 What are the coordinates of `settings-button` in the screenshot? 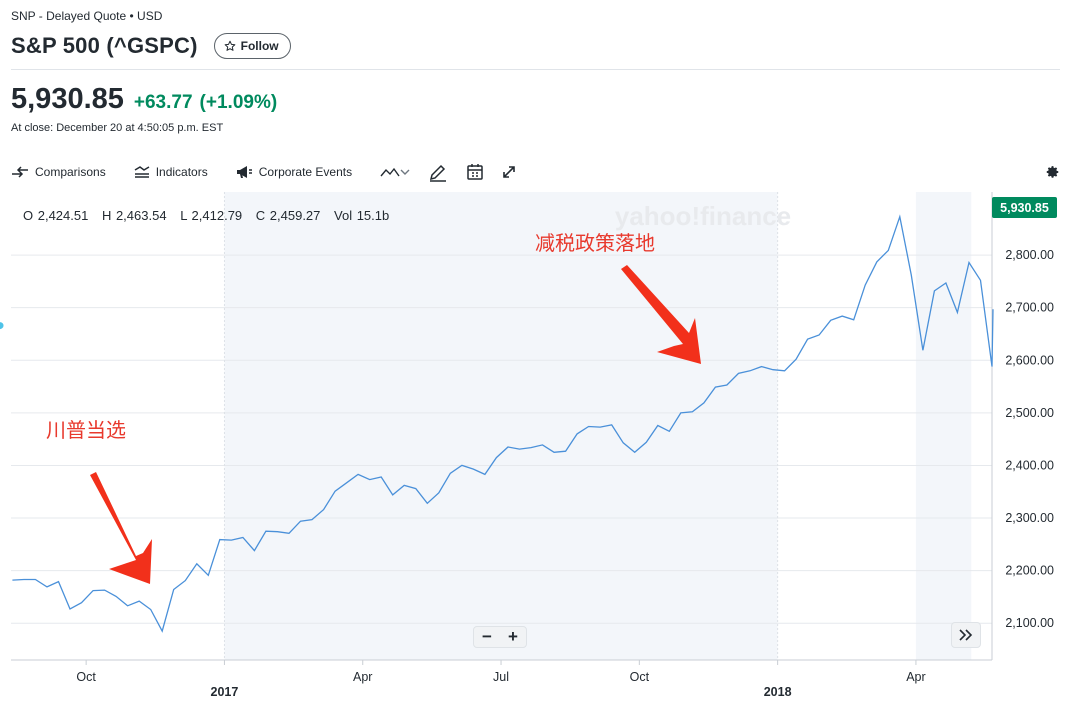 It's located at (1053, 172).